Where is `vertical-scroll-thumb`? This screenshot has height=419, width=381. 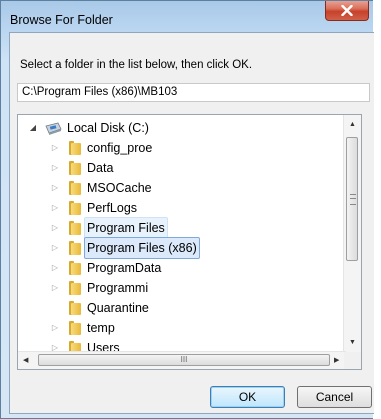 vertical-scroll-thumb is located at coordinates (352, 199).